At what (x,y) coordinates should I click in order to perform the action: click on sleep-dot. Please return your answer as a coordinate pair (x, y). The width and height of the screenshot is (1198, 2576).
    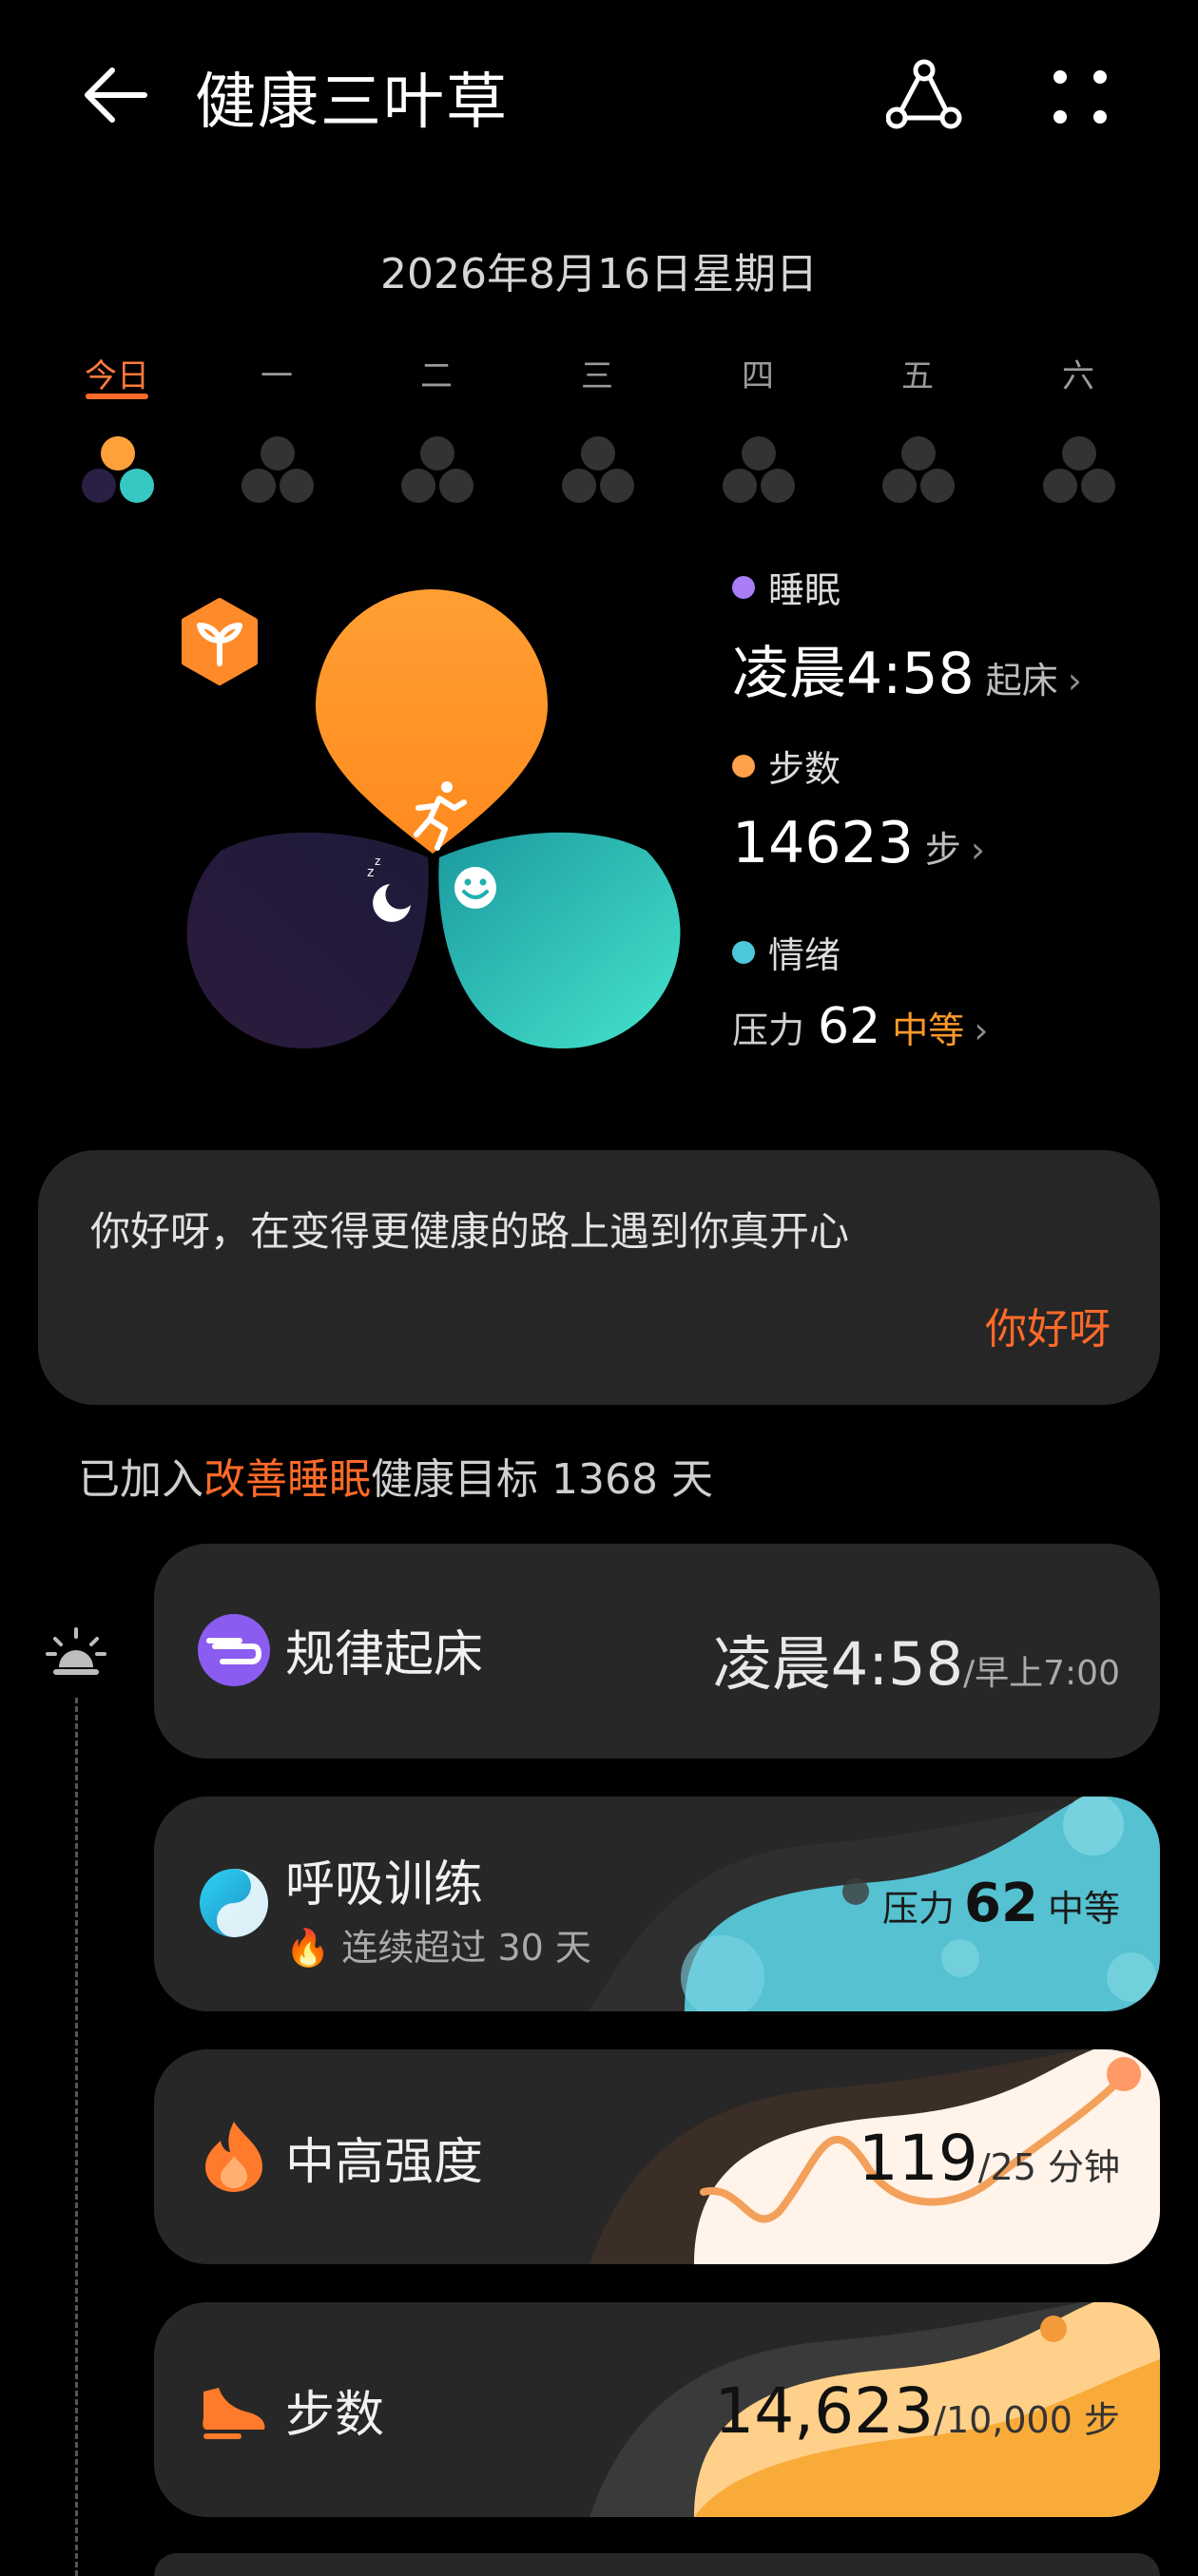
    Looking at the image, I should click on (743, 587).